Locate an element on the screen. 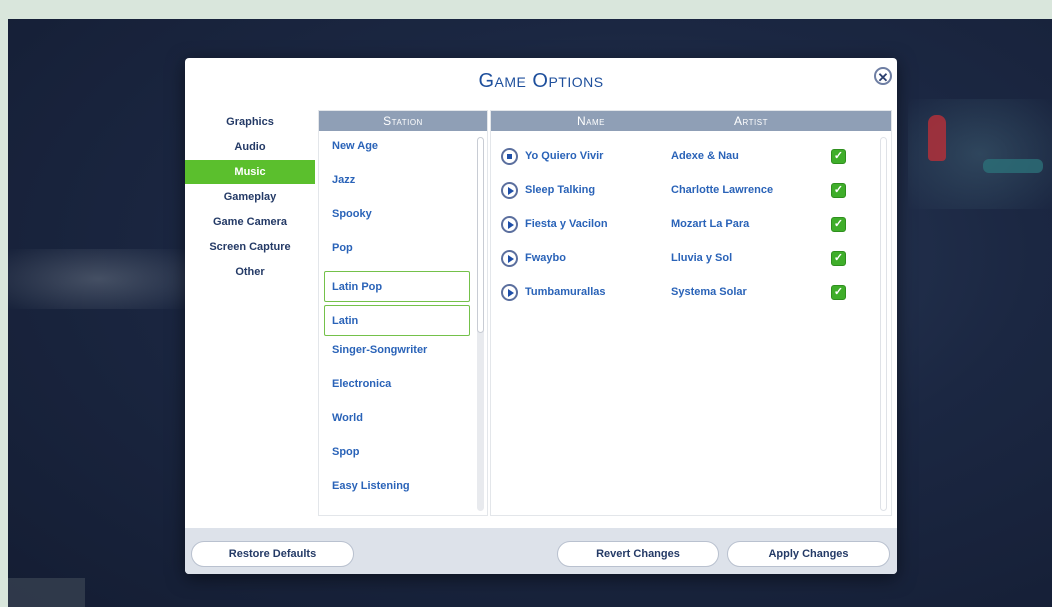  nav-item-game-camera: Game Camera is located at coordinates (250, 222).